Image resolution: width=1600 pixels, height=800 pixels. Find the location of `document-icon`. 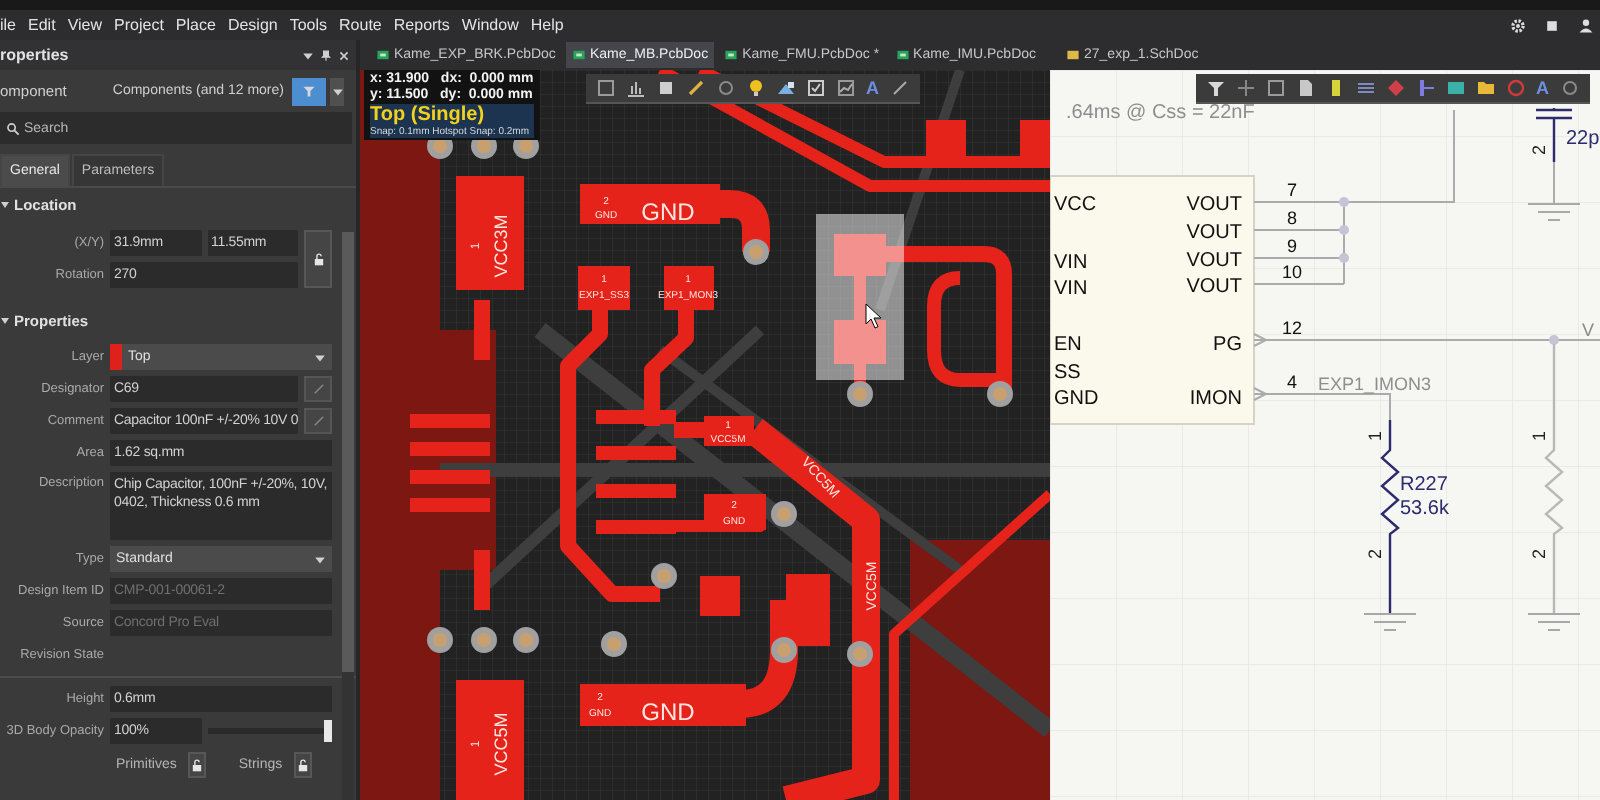

document-icon is located at coordinates (1306, 88).